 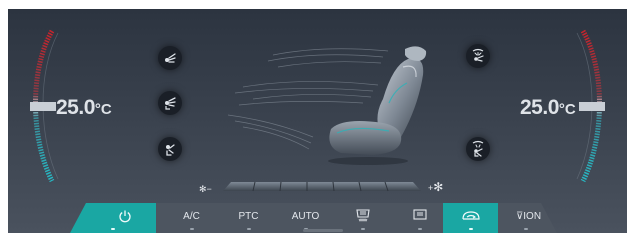 I want to click on front-defrost-button, so click(x=419, y=218).